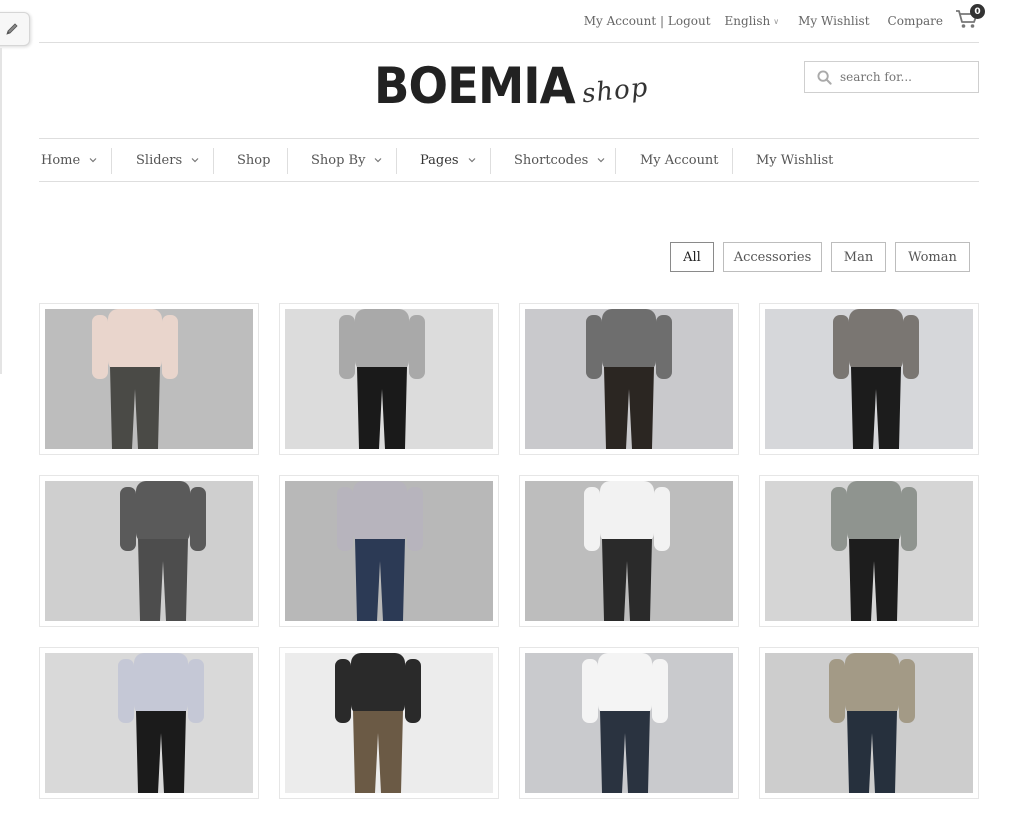  Describe the element at coordinates (772, 257) in the screenshot. I see `filter-accessories-button: Accessories` at that location.